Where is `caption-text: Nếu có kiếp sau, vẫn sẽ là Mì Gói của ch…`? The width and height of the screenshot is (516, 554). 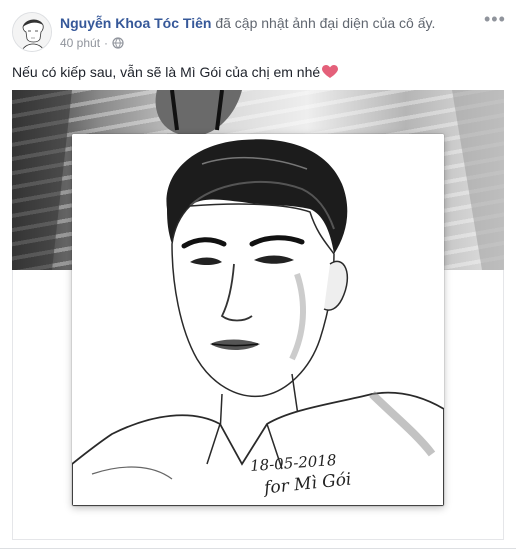
caption-text: Nếu có kiếp sau, vẫn sẽ là Mì Gói của ch… is located at coordinates (166, 72).